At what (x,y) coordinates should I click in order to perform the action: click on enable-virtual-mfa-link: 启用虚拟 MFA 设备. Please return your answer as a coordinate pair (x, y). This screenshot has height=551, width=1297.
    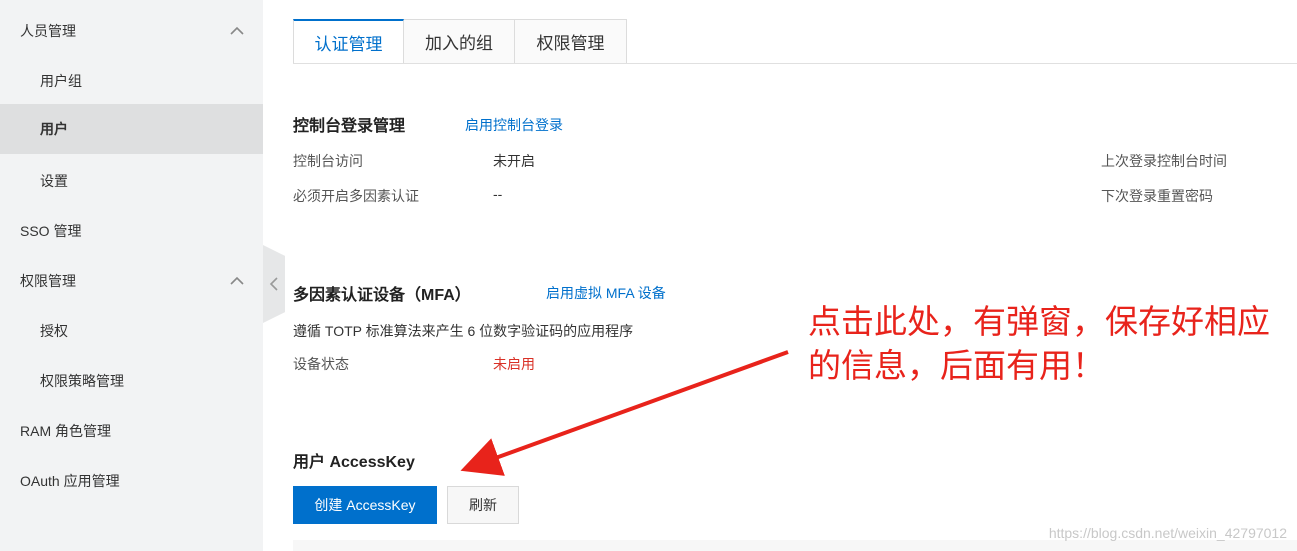
    Looking at the image, I should click on (606, 293).